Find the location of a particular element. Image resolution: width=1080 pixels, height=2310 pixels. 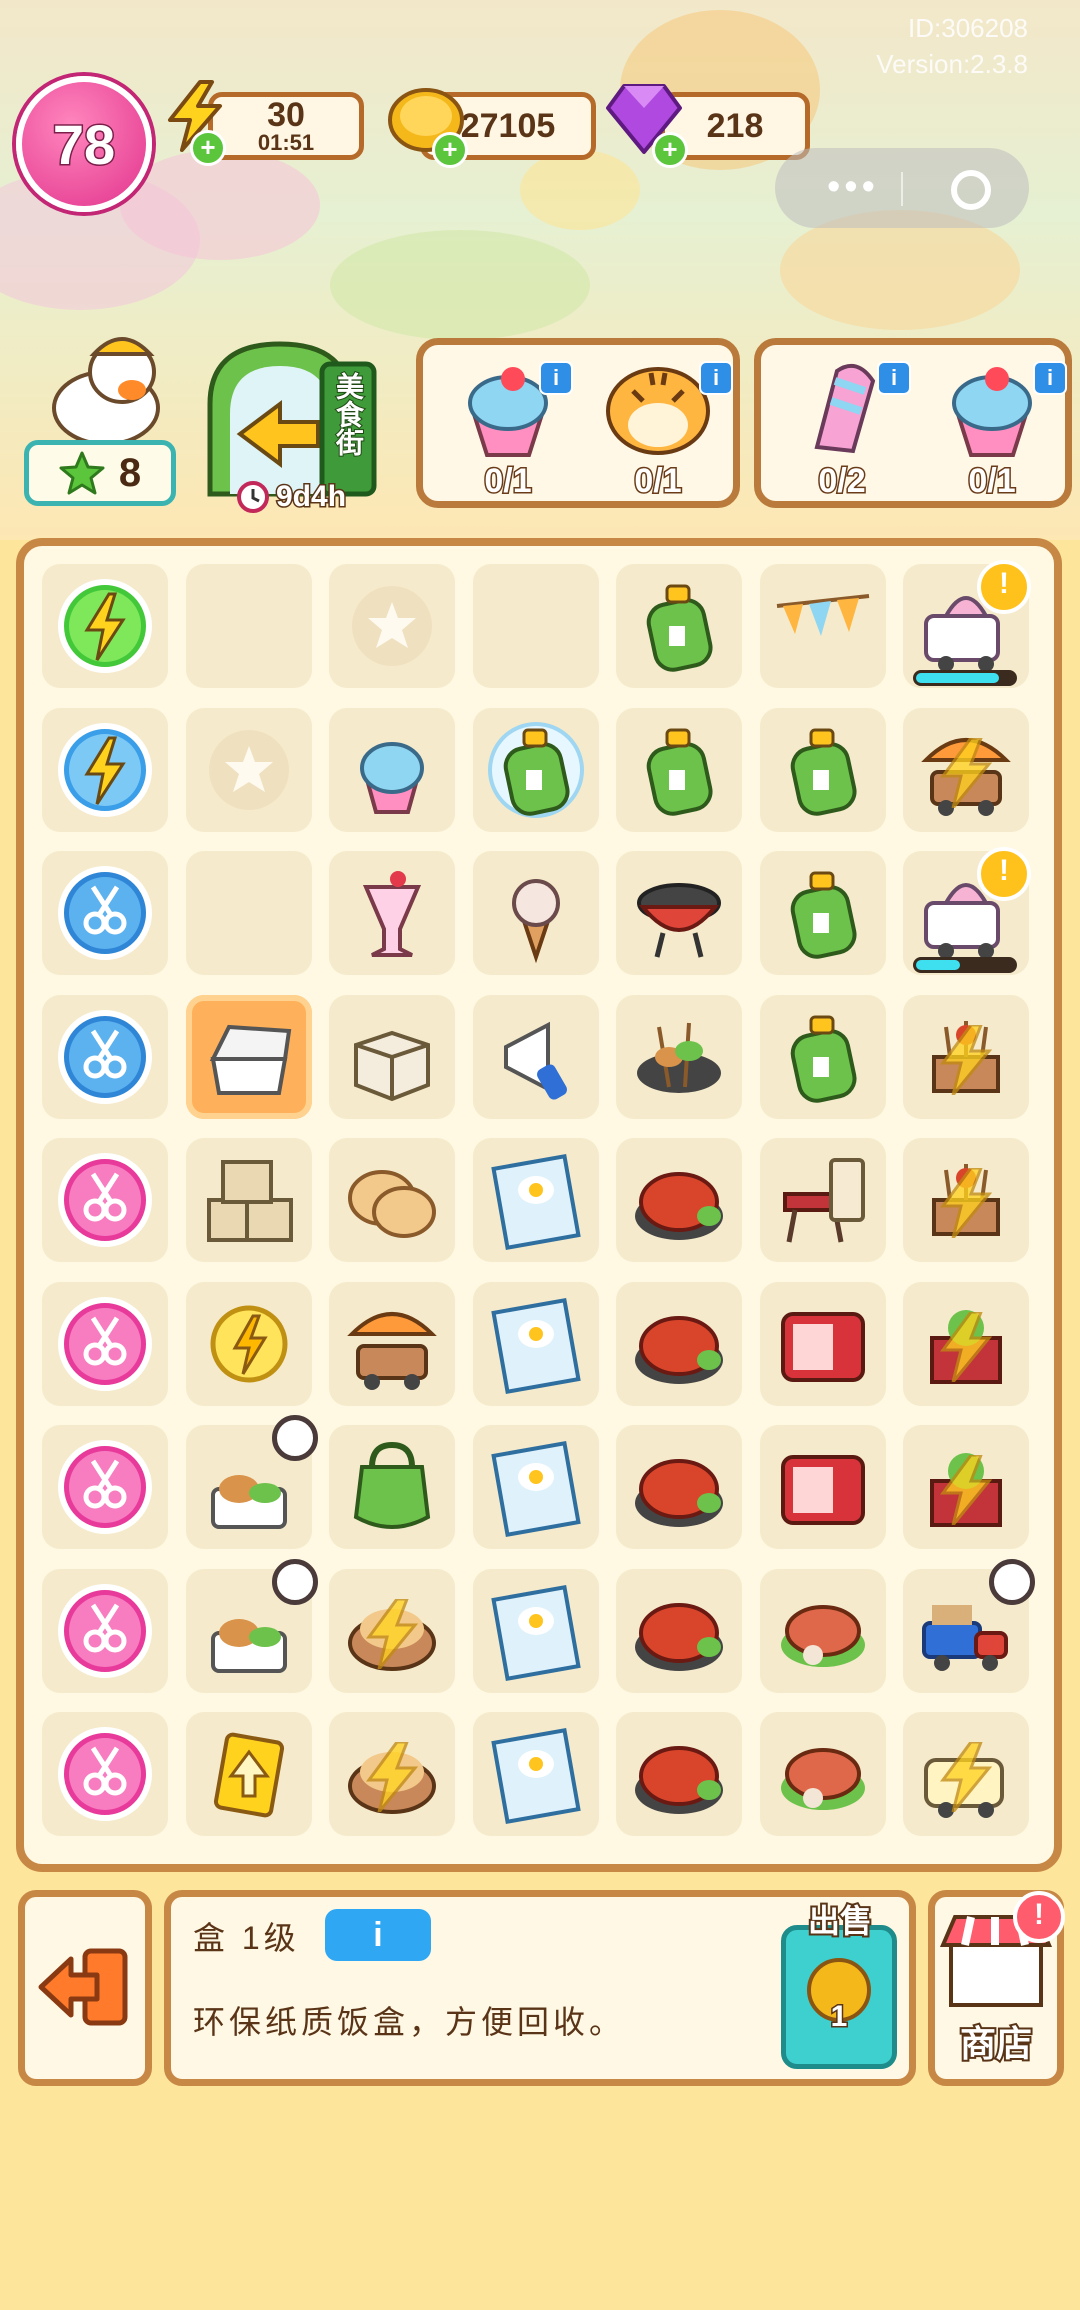

skewer-plate-icon is located at coordinates (679, 1057).